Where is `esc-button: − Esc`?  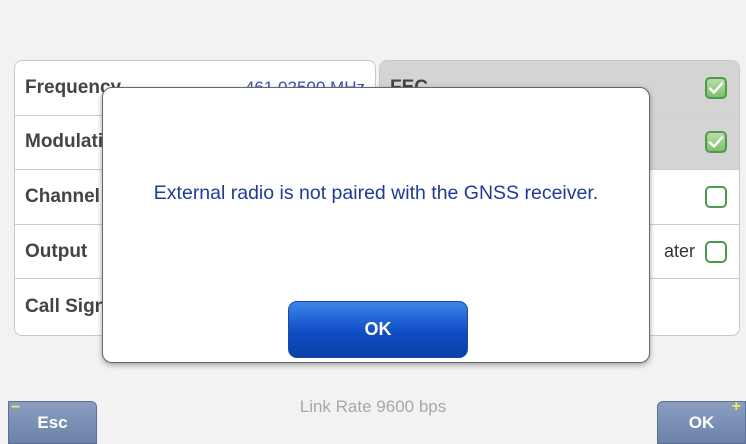 esc-button: − Esc is located at coordinates (52, 421).